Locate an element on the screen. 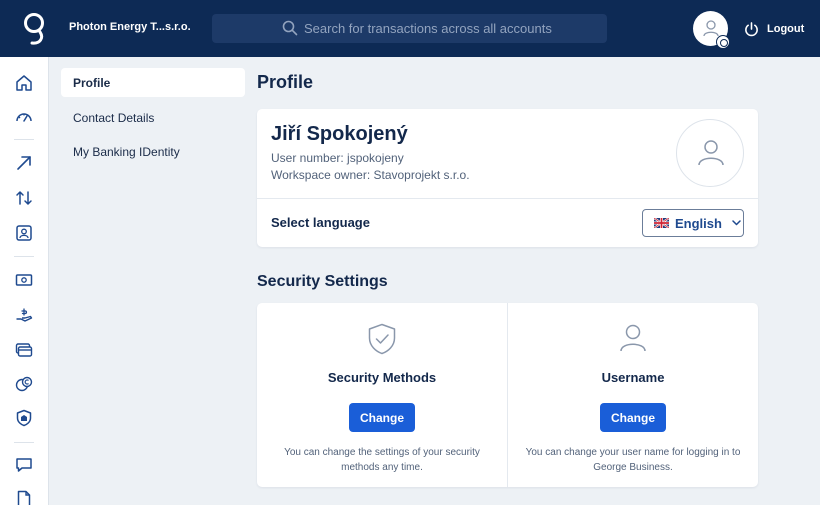 The image size is (820, 505). security-methods-heading: Security Methods is located at coordinates (382, 377).